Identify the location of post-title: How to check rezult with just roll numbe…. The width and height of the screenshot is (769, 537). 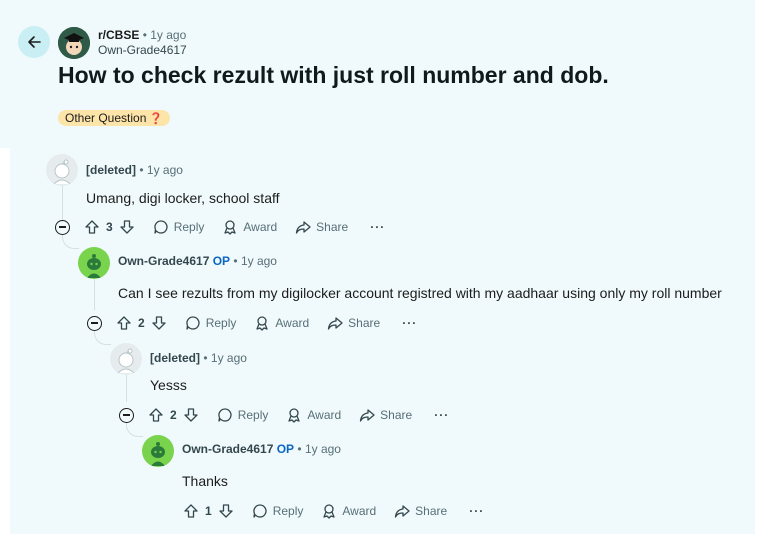
(333, 75).